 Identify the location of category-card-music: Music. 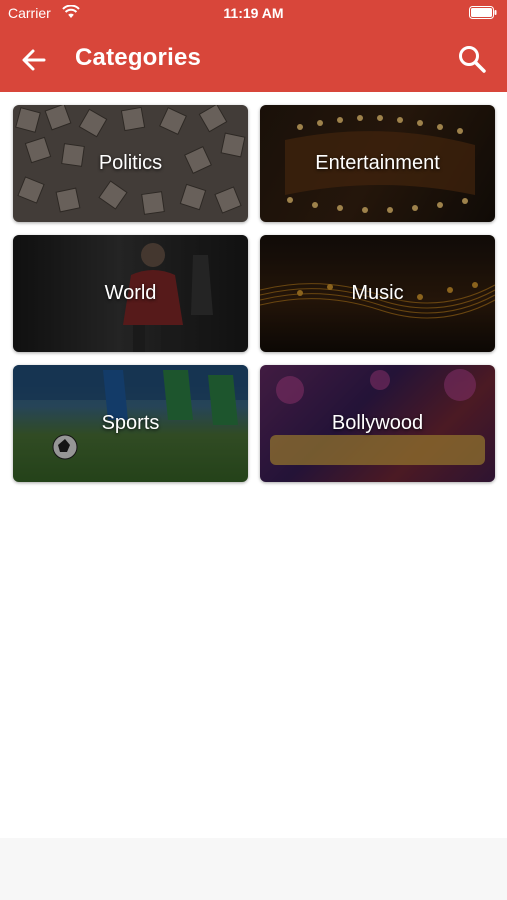
(377, 293).